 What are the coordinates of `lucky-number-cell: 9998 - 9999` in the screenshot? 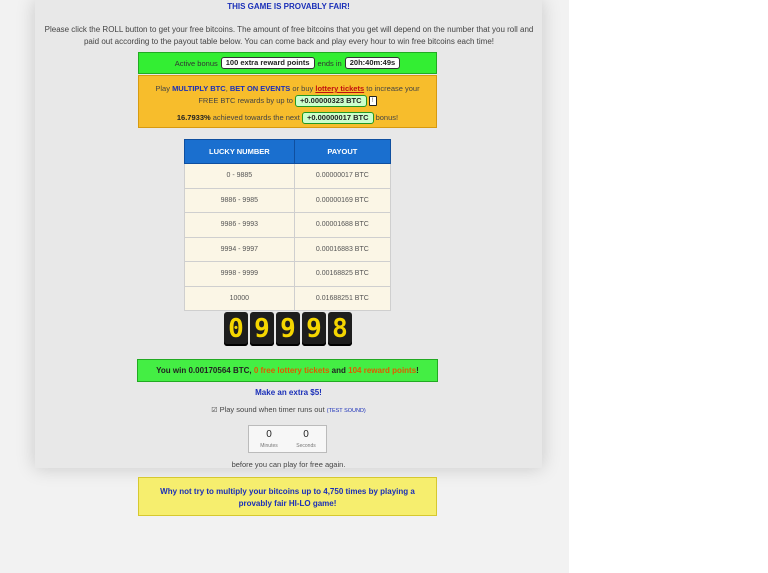 It's located at (239, 274).